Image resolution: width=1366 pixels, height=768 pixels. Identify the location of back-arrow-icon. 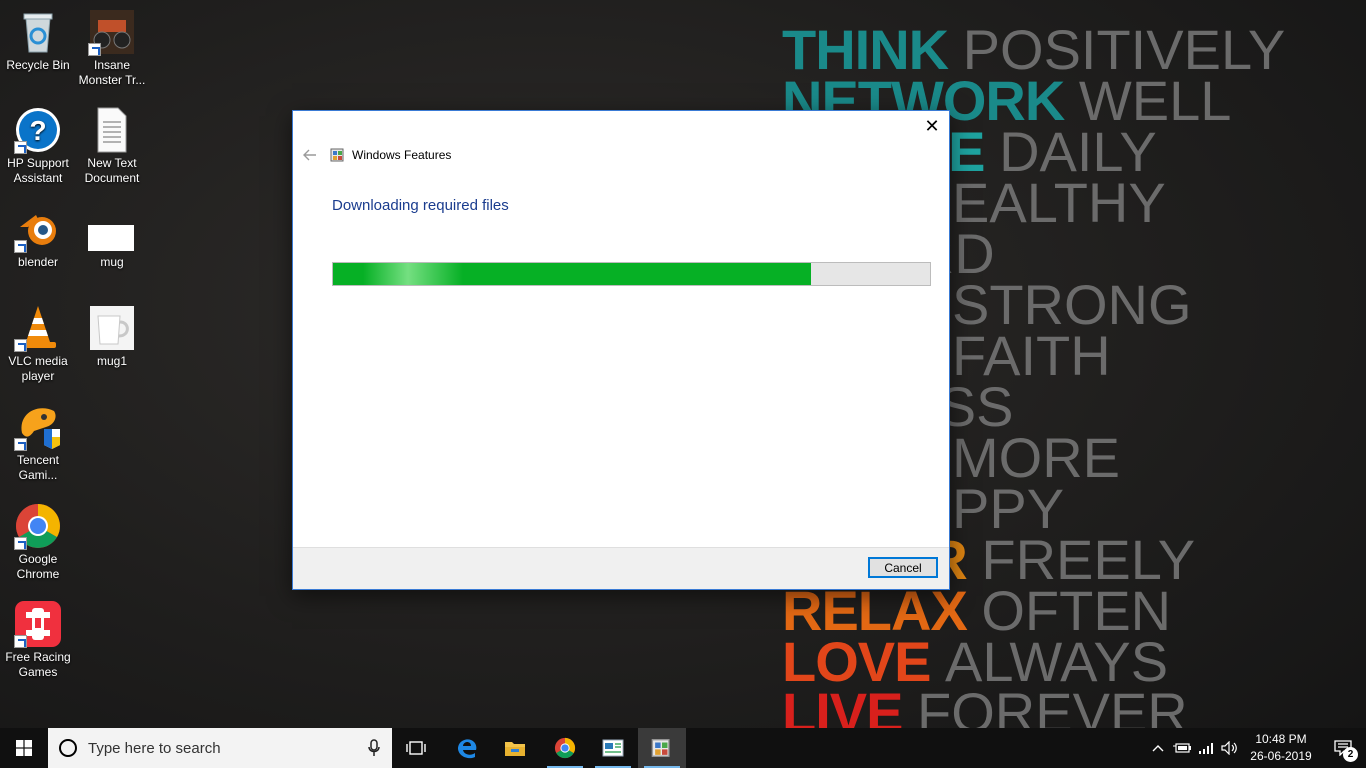
(309, 155).